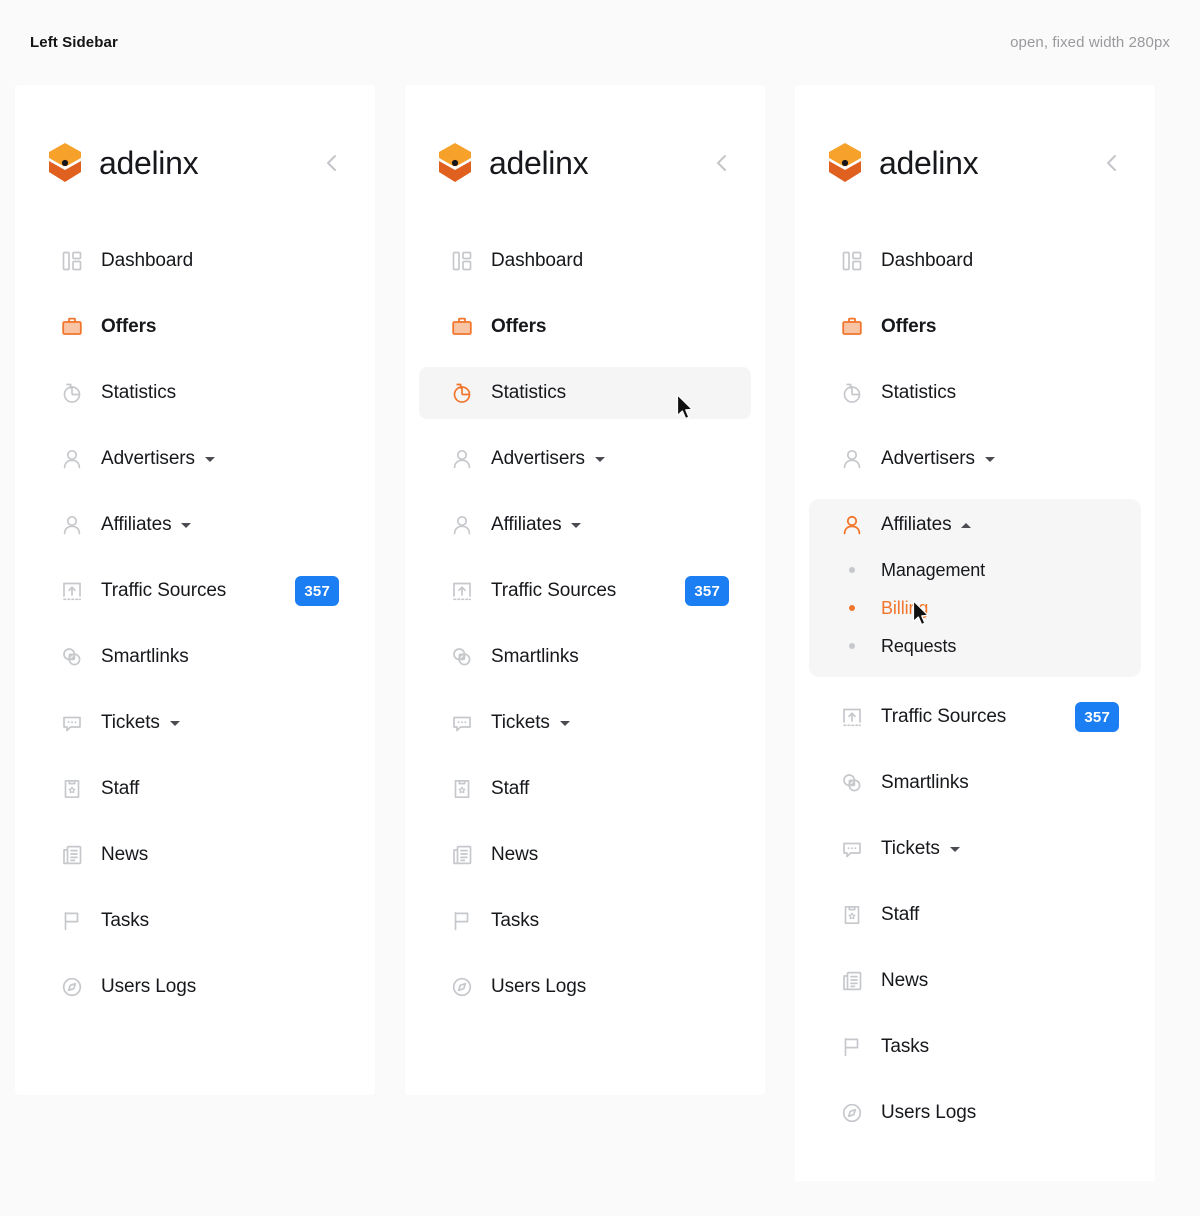 The image size is (1200, 1216). I want to click on sidebar-subitem-billing: Billing, so click(975, 608).